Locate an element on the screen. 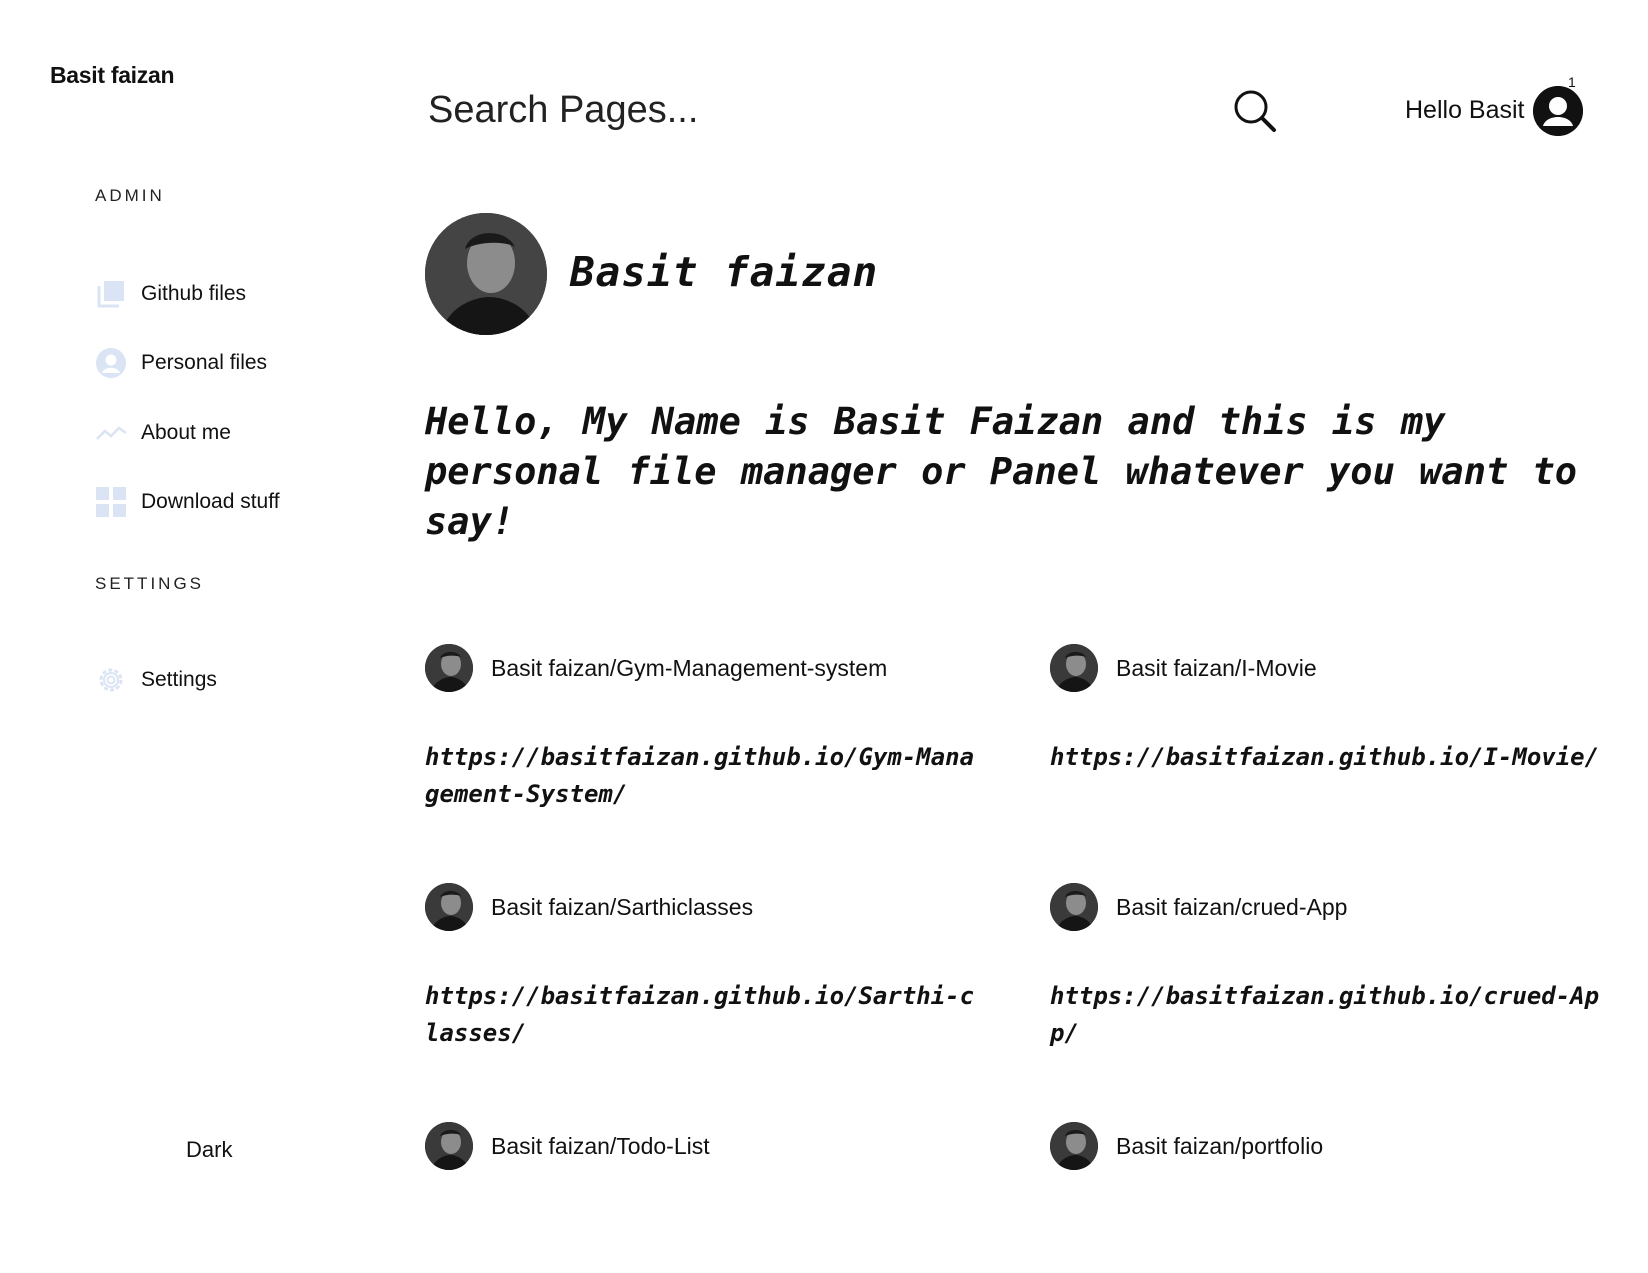 The width and height of the screenshot is (1648, 1273). sidebar-item-settings: Settings is located at coordinates (156, 680).